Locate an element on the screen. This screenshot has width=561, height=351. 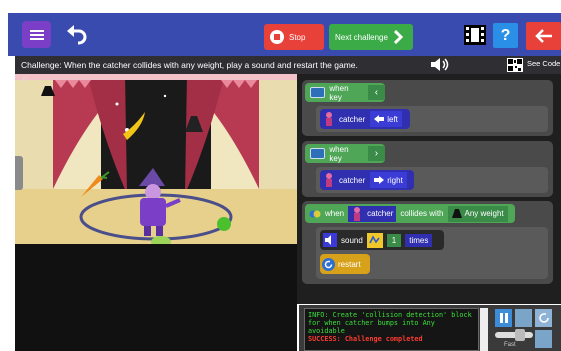
target-label: Any weight is located at coordinates (484, 213).